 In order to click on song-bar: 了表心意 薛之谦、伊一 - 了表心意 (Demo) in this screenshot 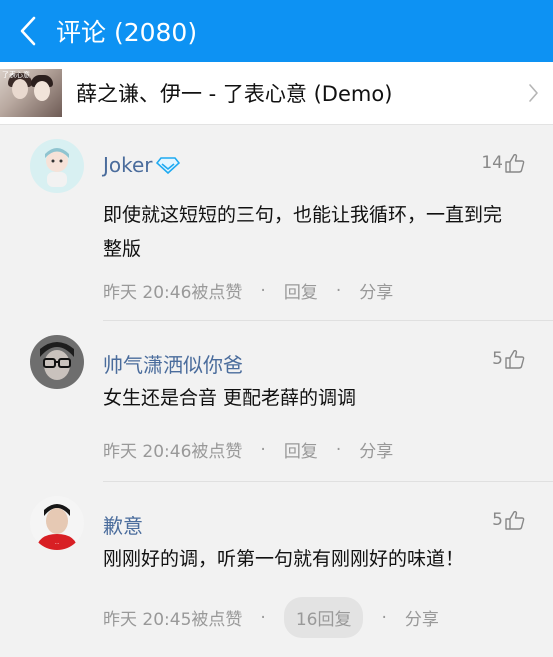, I will do `click(276, 93)`.